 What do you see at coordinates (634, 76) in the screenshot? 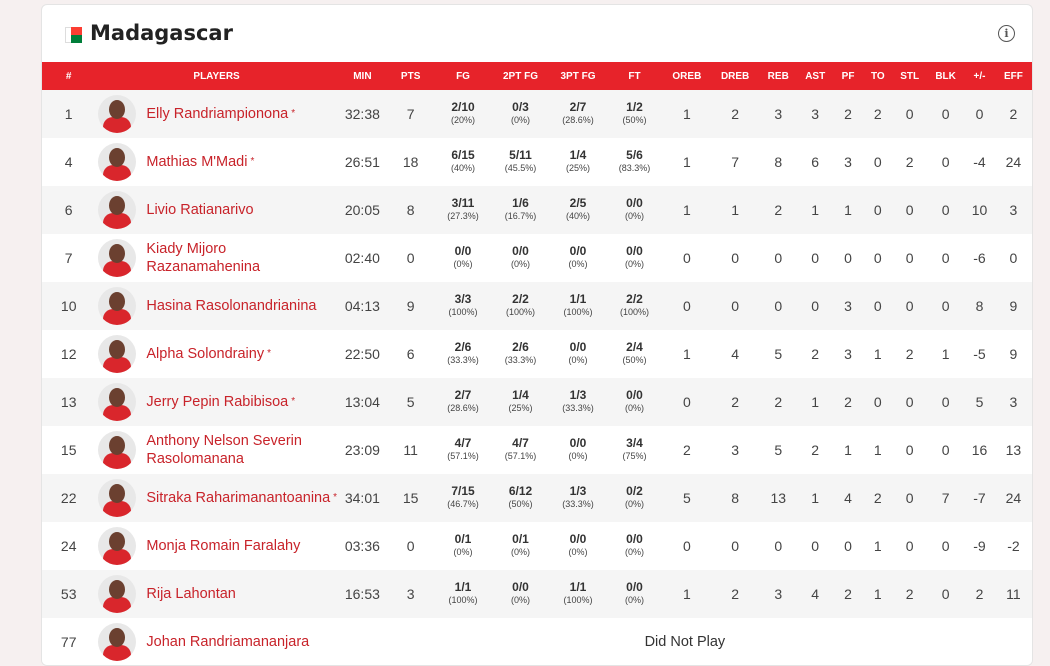
I see `column-header: FT` at bounding box center [634, 76].